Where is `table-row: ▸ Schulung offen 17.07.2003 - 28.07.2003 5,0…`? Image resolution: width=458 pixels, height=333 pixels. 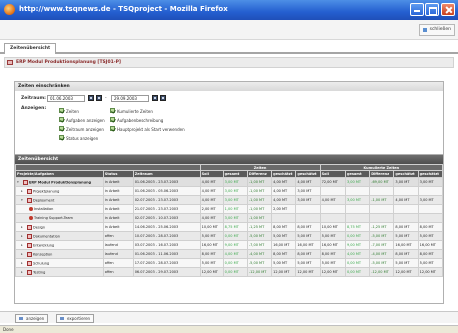
table-row: ▸ Schulung offen 17.07.2003 - 28.07.2003 5,0… is located at coordinates (229, 263).